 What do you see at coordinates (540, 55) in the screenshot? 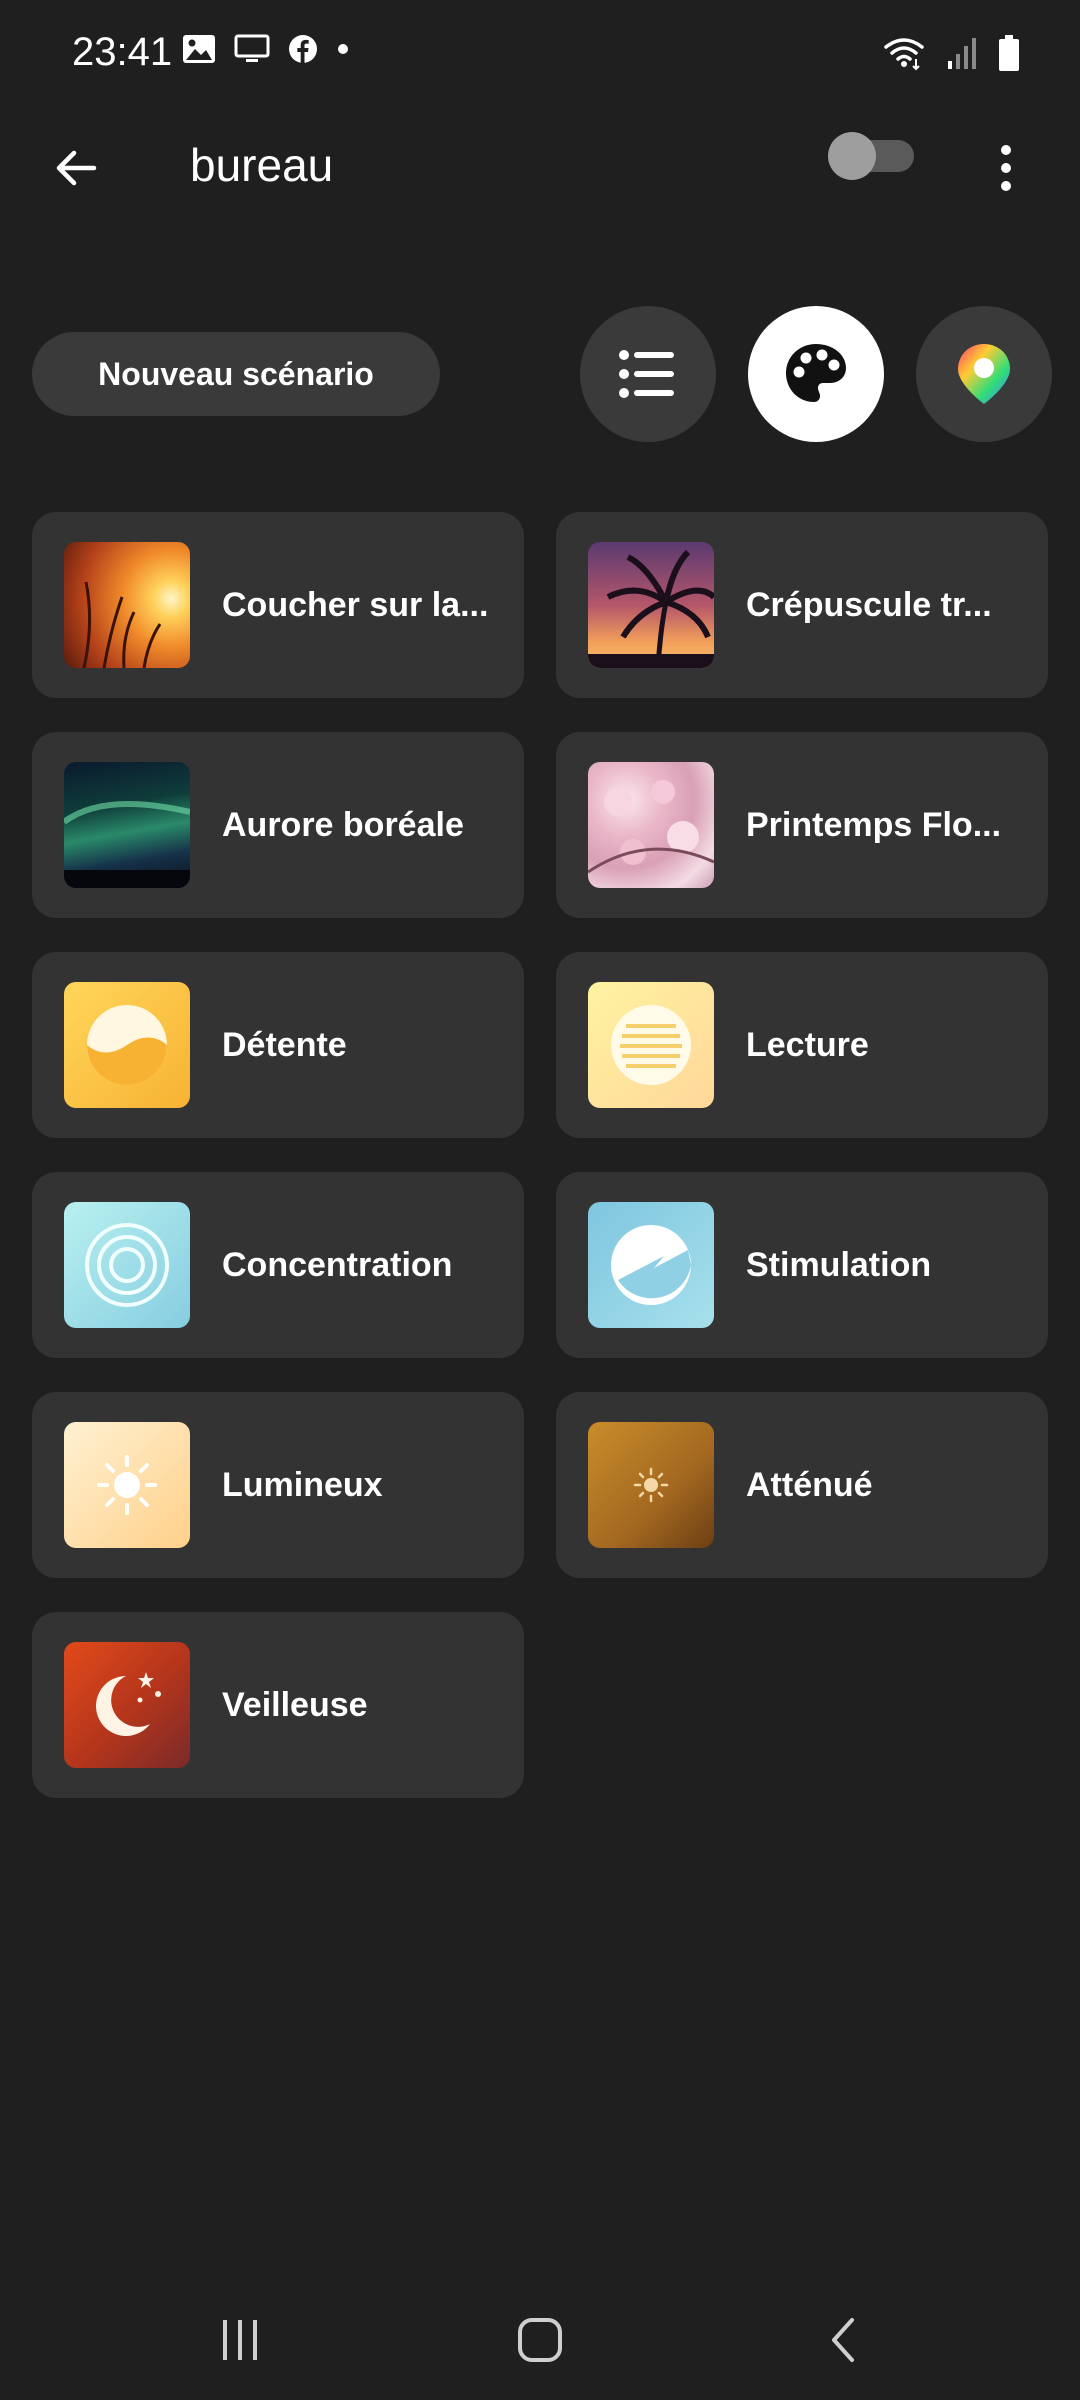
I see `status-bar: 23:41` at bounding box center [540, 55].